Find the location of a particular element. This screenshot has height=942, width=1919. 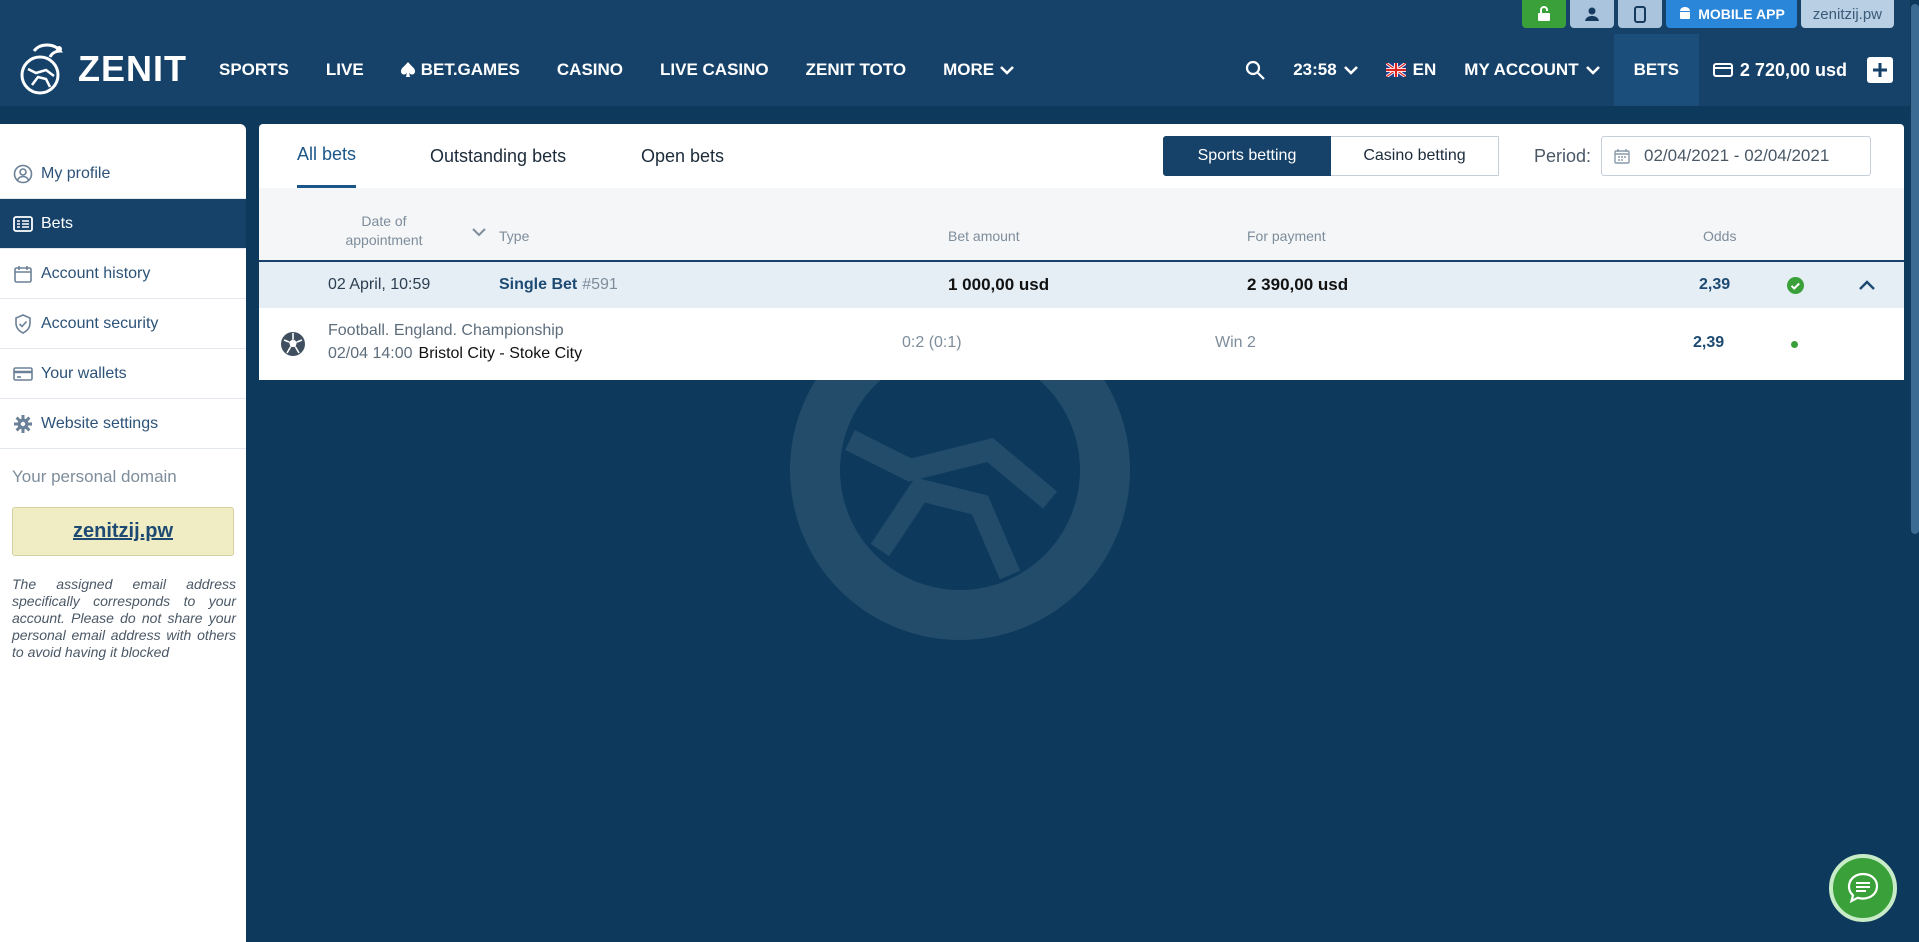

mobile-button is located at coordinates (1640, 14).